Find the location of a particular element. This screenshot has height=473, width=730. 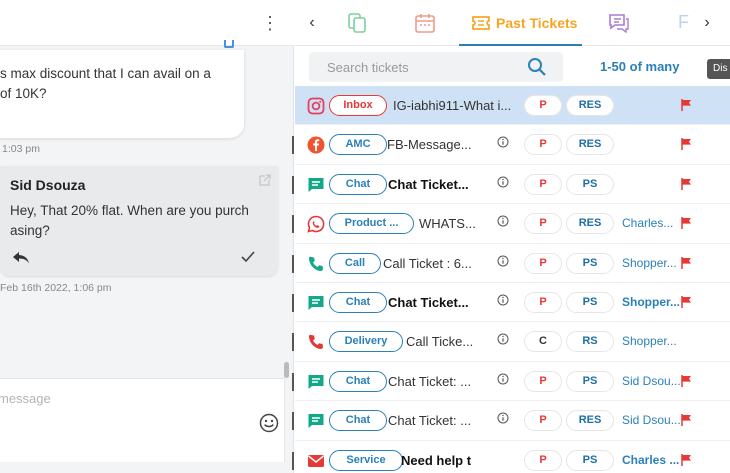

ticket-tag: Inbox is located at coordinates (358, 105).